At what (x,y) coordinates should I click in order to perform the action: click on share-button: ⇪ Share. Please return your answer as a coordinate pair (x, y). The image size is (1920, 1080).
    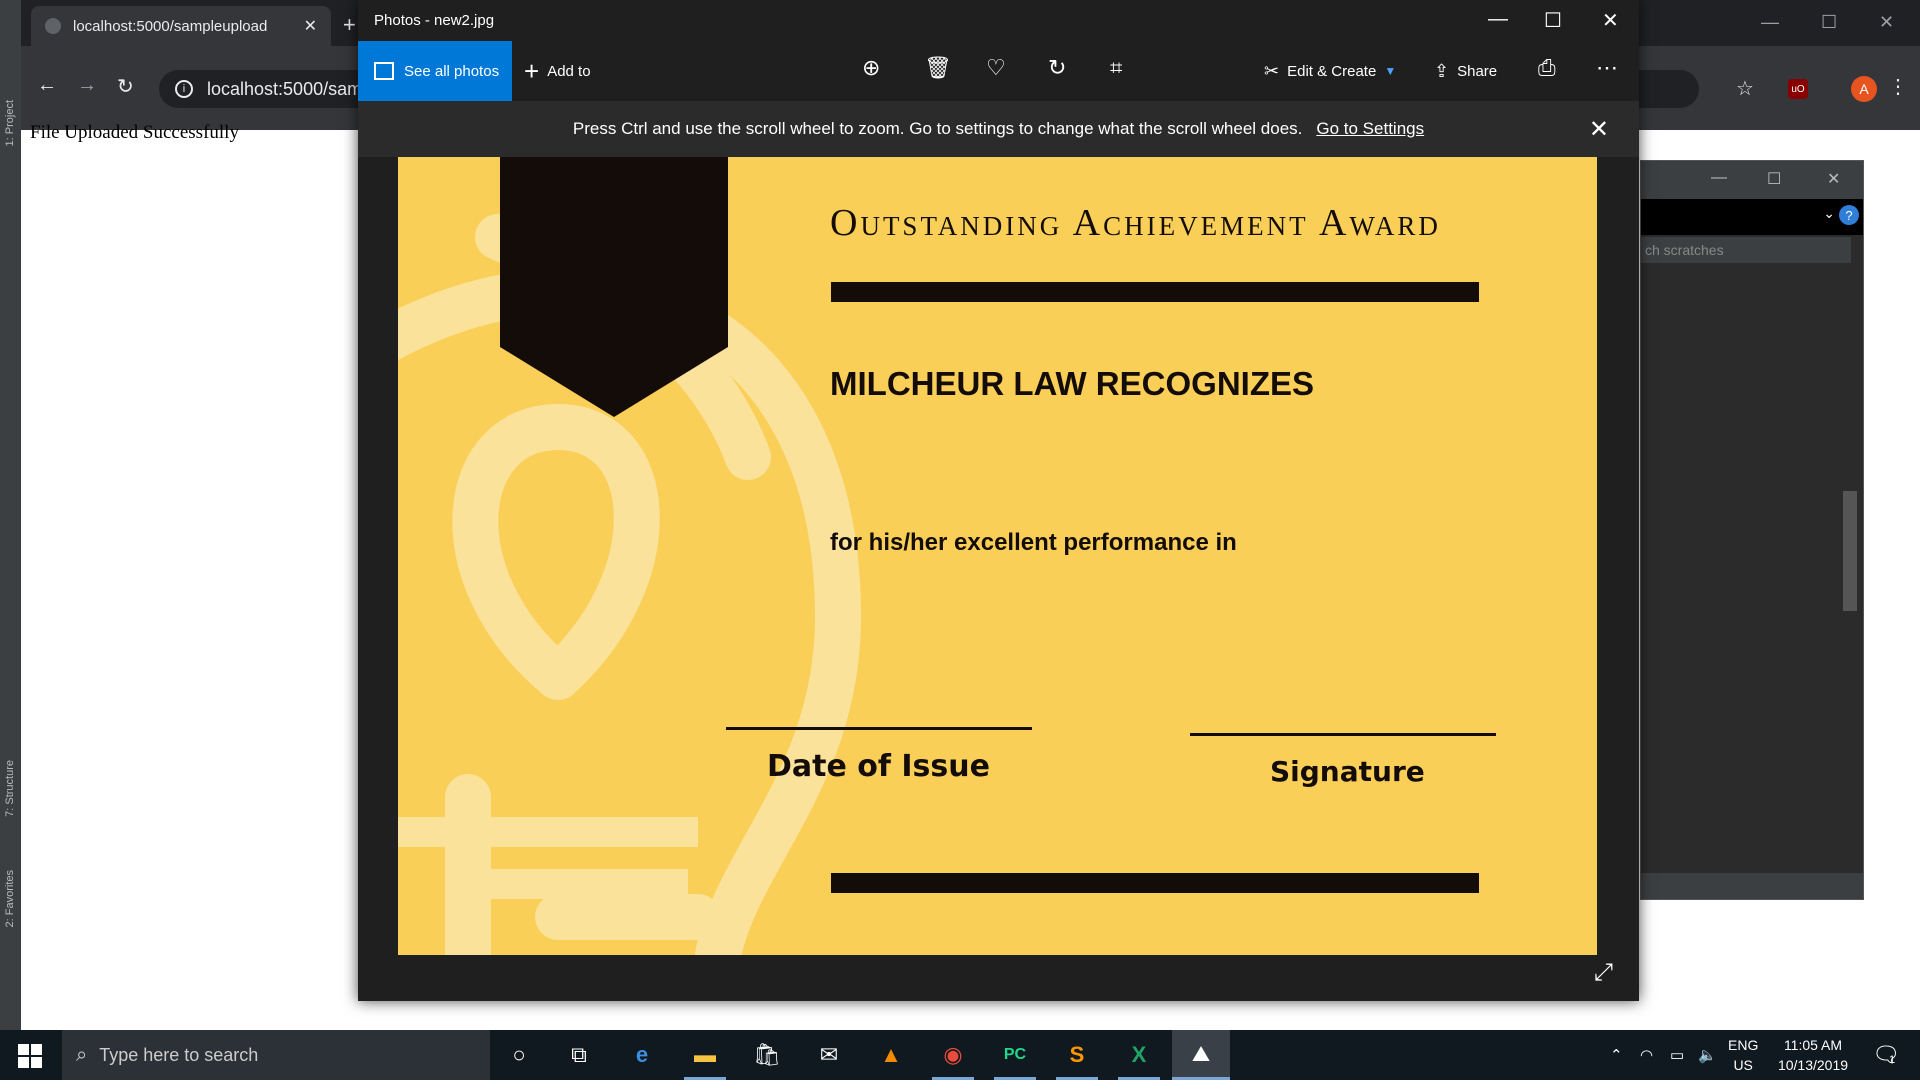
    Looking at the image, I should click on (1465, 71).